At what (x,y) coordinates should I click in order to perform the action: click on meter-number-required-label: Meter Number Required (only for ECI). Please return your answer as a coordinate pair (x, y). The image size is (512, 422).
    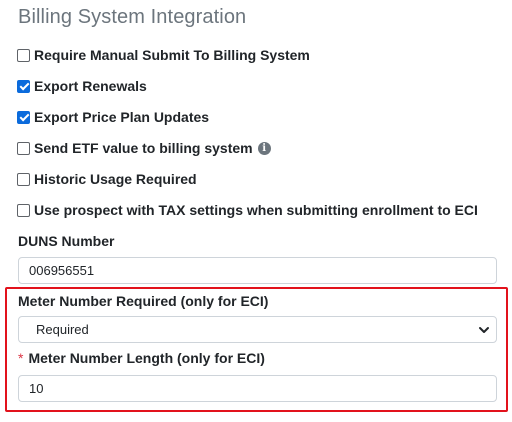
    Looking at the image, I should click on (143, 301).